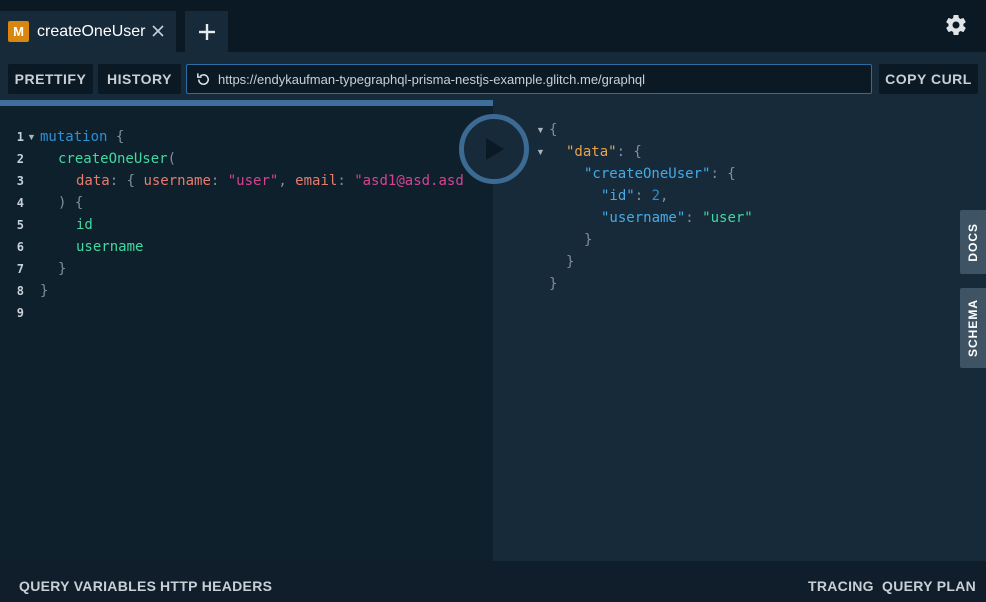 The width and height of the screenshot is (986, 602). What do you see at coordinates (20, 291) in the screenshot?
I see `line-number: 8` at bounding box center [20, 291].